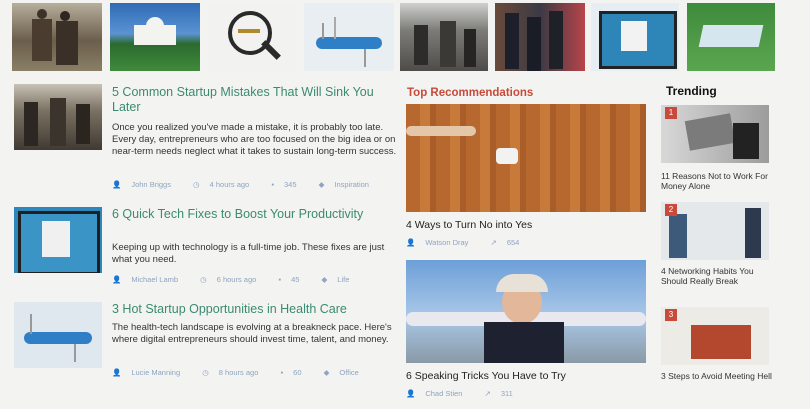 Image resolution: width=810 pixels, height=409 pixels. What do you see at coordinates (295, 279) in the screenshot?
I see `article-comments: 45` at bounding box center [295, 279].